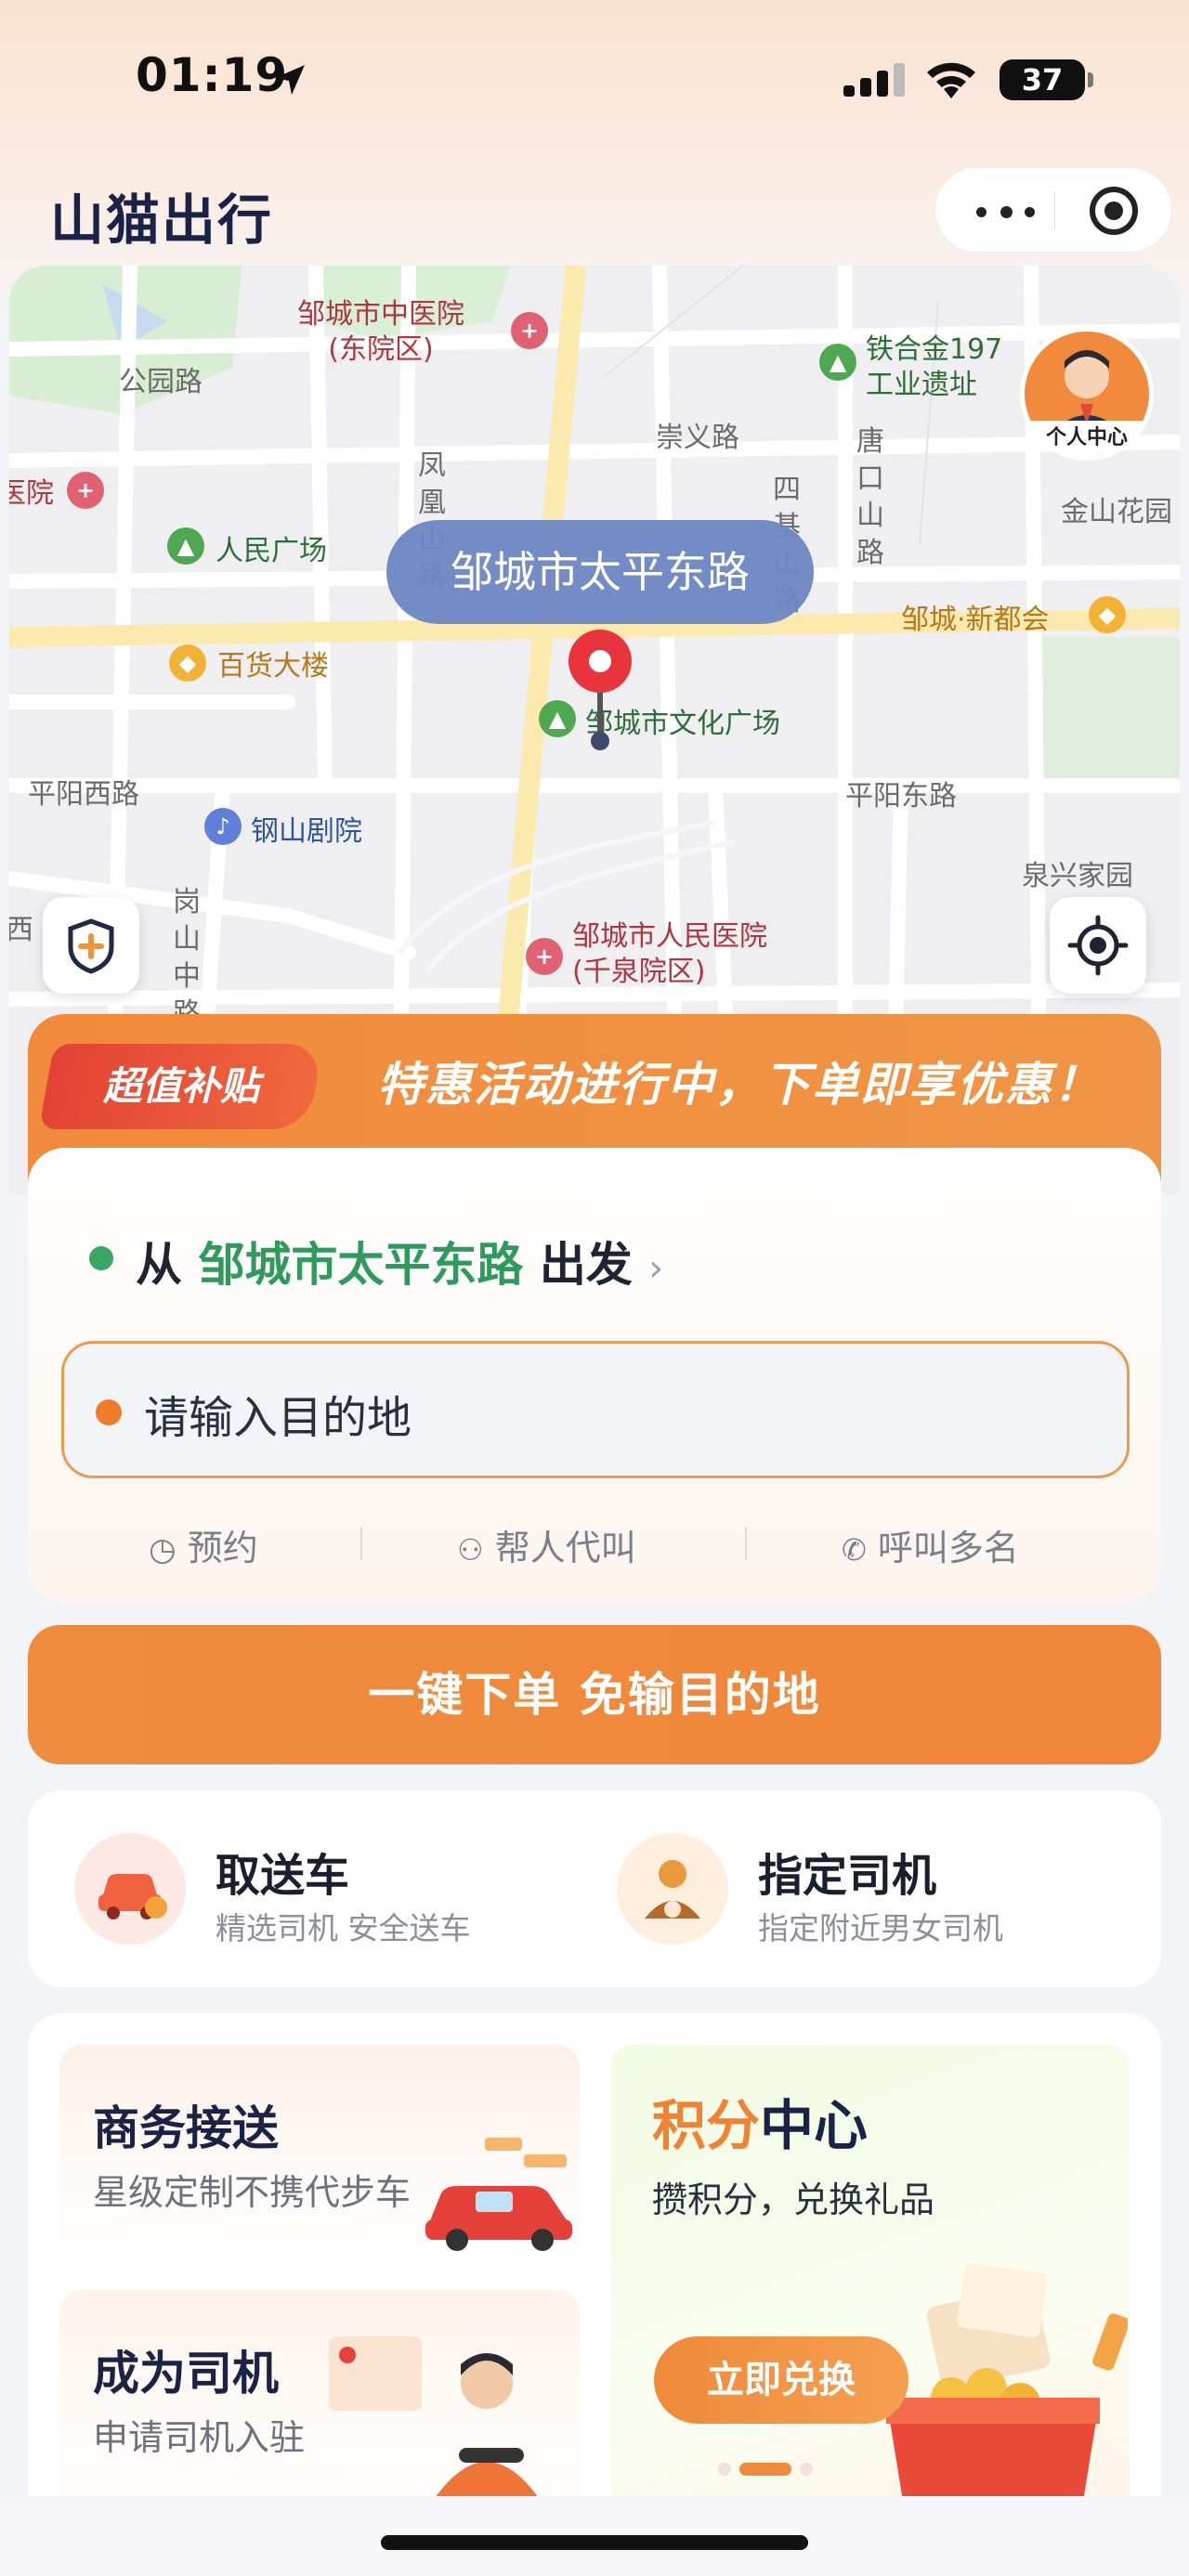 This screenshot has height=2576, width=1189. What do you see at coordinates (1006, 210) in the screenshot?
I see `more-icon` at bounding box center [1006, 210].